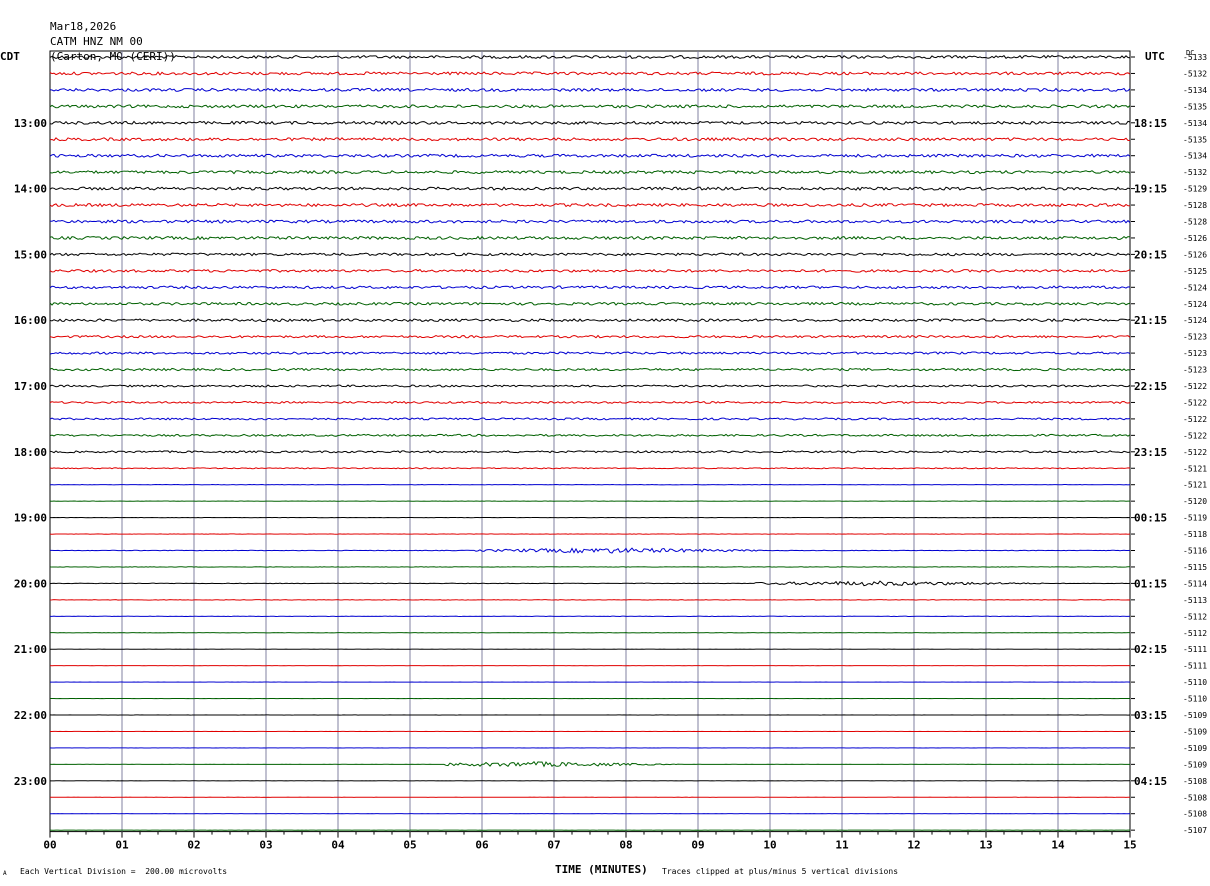 The height and width of the screenshot is (886, 1210). I want to click on right-hour-label: 22:15, so click(1150, 386).